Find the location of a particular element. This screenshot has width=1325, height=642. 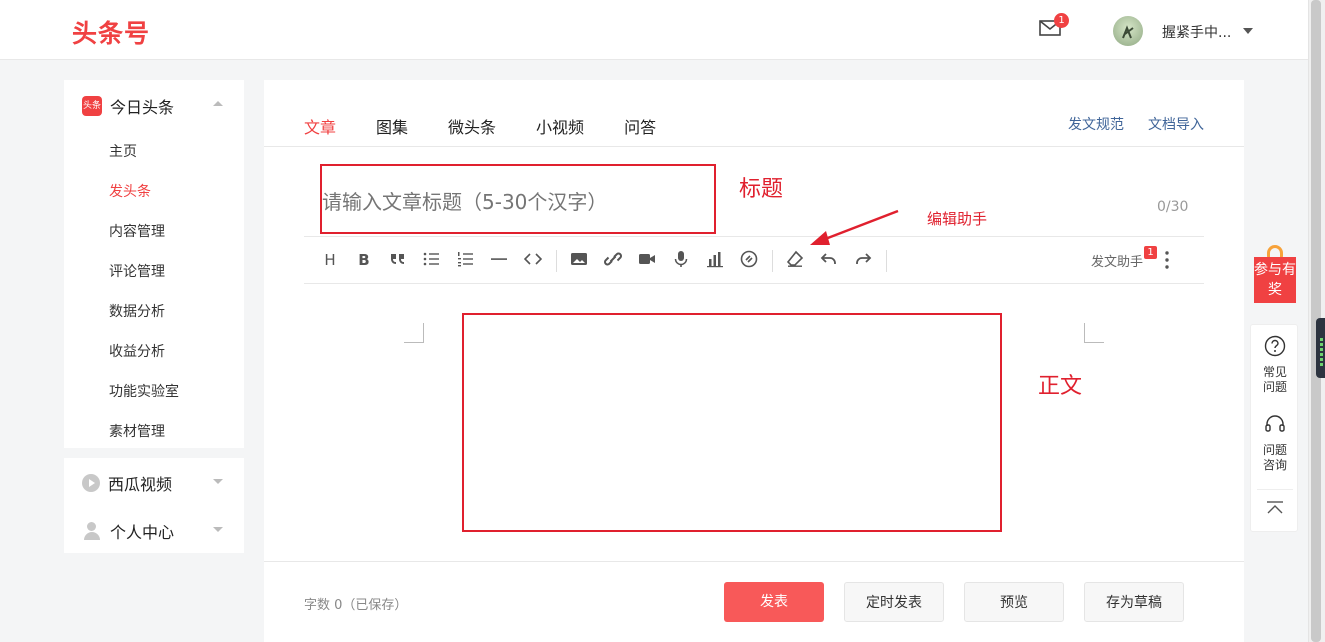

schedule-publish-button: 定时发表 is located at coordinates (894, 602).